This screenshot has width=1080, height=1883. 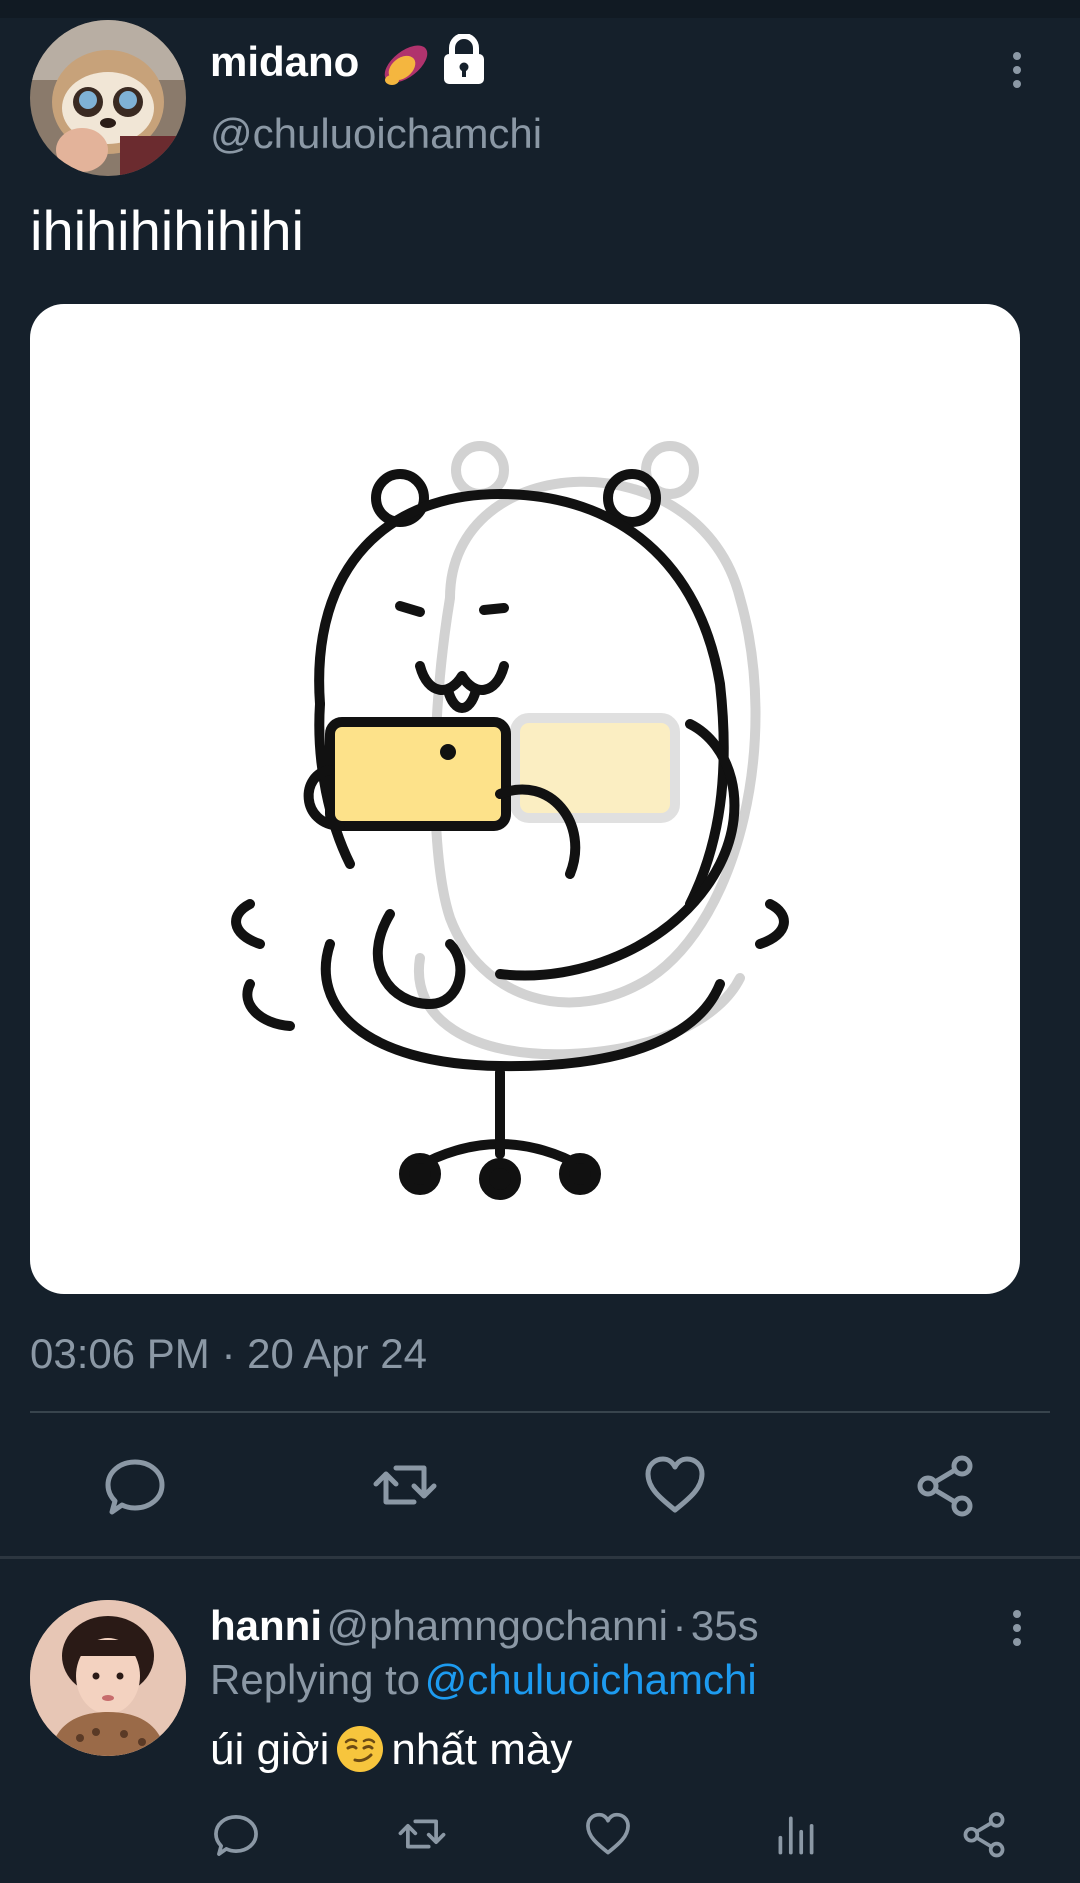 I want to click on reply-author-name: hanni, so click(x=266, y=1625).